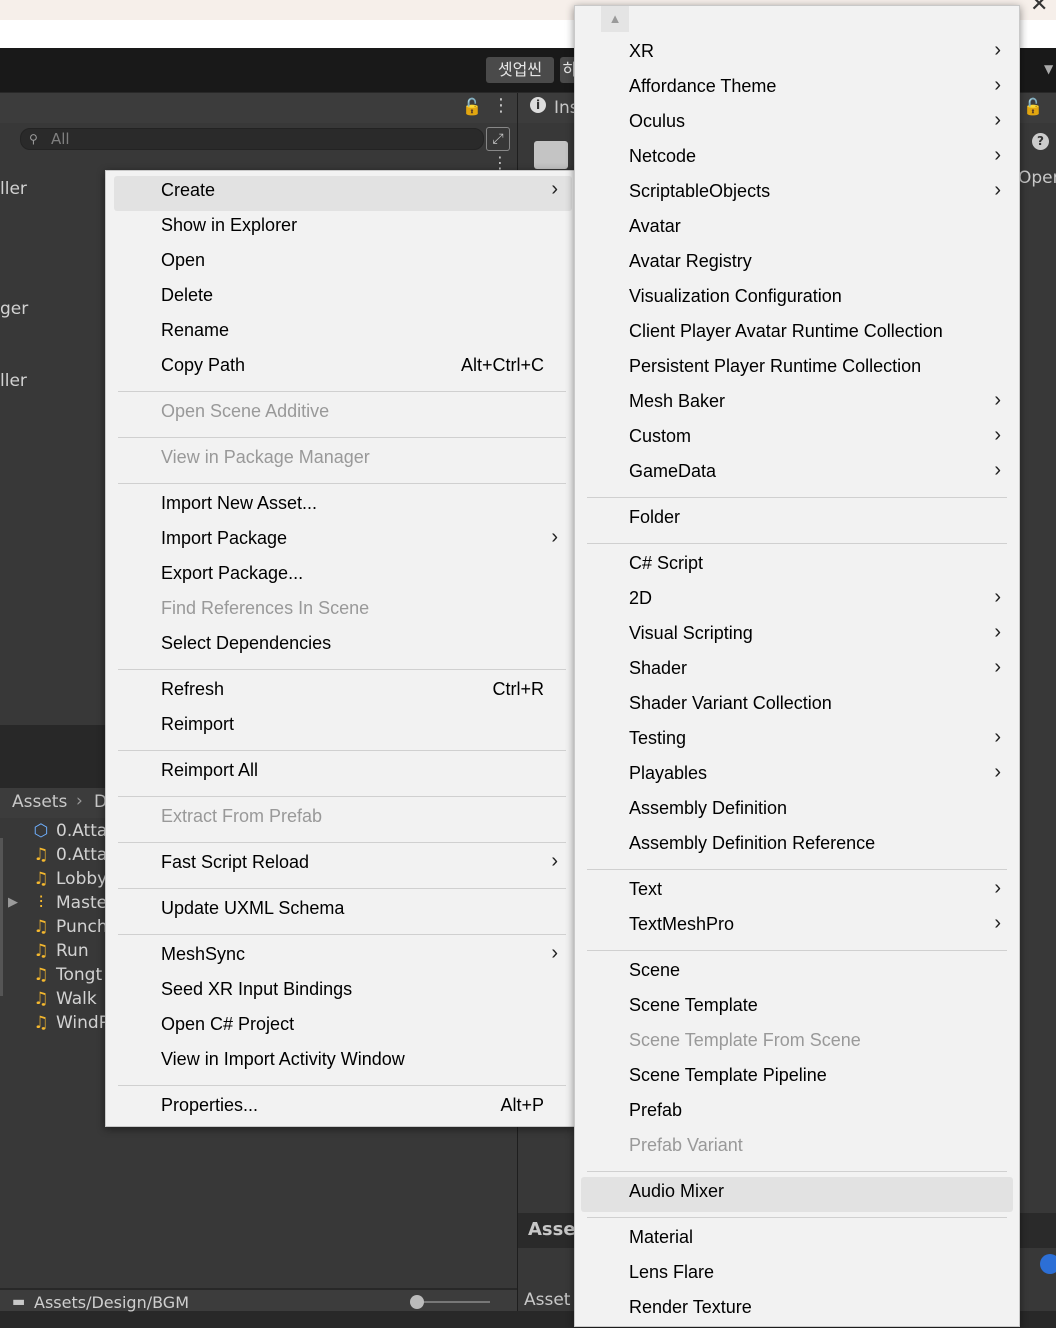 Image resolution: width=1056 pixels, height=1328 pixels. Describe the element at coordinates (246, 643) in the screenshot. I see `menu-item-label: Select Dependencies` at that location.